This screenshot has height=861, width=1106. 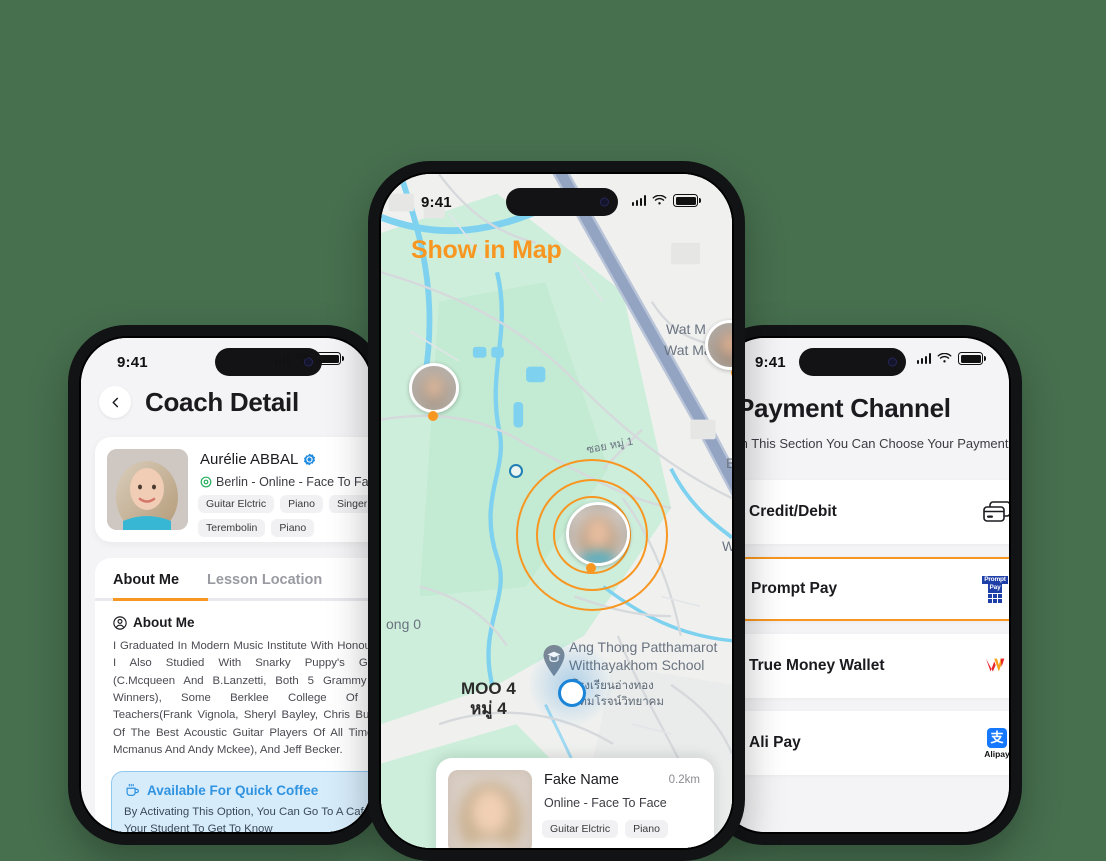 What do you see at coordinates (164, 622) in the screenshot?
I see `about-me-heading: About Me` at bounding box center [164, 622].